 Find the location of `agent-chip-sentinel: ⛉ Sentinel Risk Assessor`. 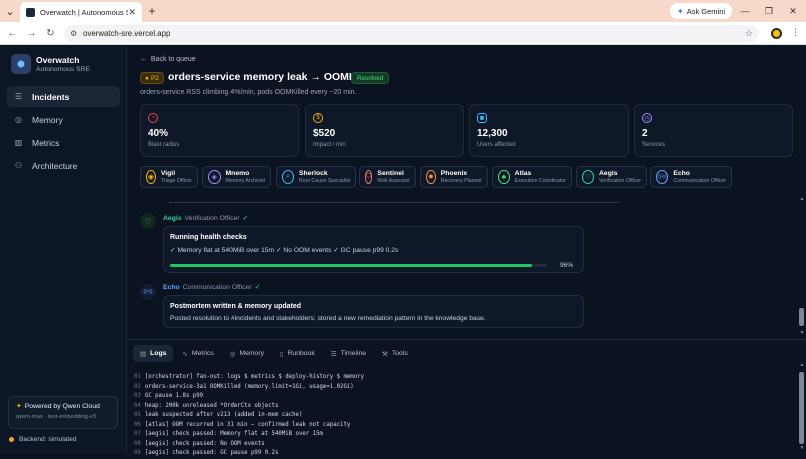

agent-chip-sentinel: ⛉ Sentinel Risk Assessor is located at coordinates (387, 177).